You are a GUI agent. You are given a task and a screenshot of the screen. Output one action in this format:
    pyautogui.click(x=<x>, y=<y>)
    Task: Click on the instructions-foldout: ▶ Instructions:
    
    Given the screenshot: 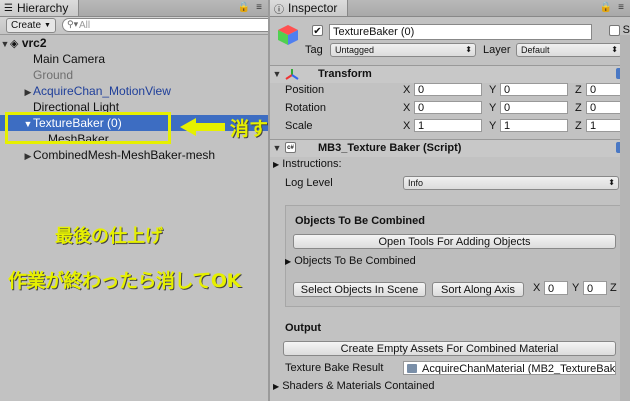 What is the action you would take?
    pyautogui.click(x=307, y=164)
    